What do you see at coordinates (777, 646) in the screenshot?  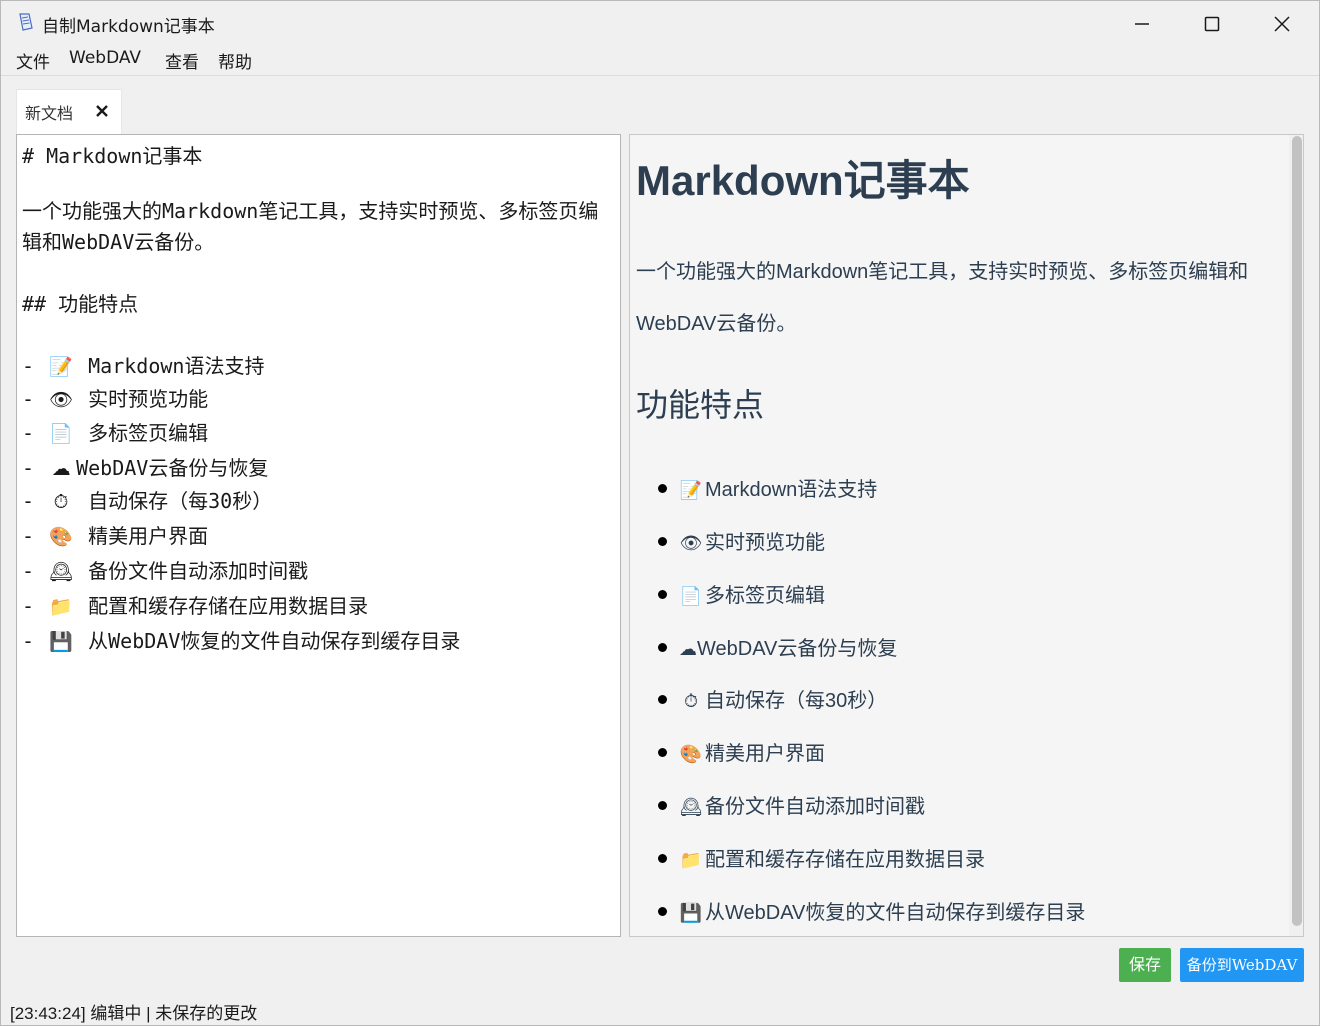 I see `preview-list-item: ☁WebDAV云备份与恢复` at bounding box center [777, 646].